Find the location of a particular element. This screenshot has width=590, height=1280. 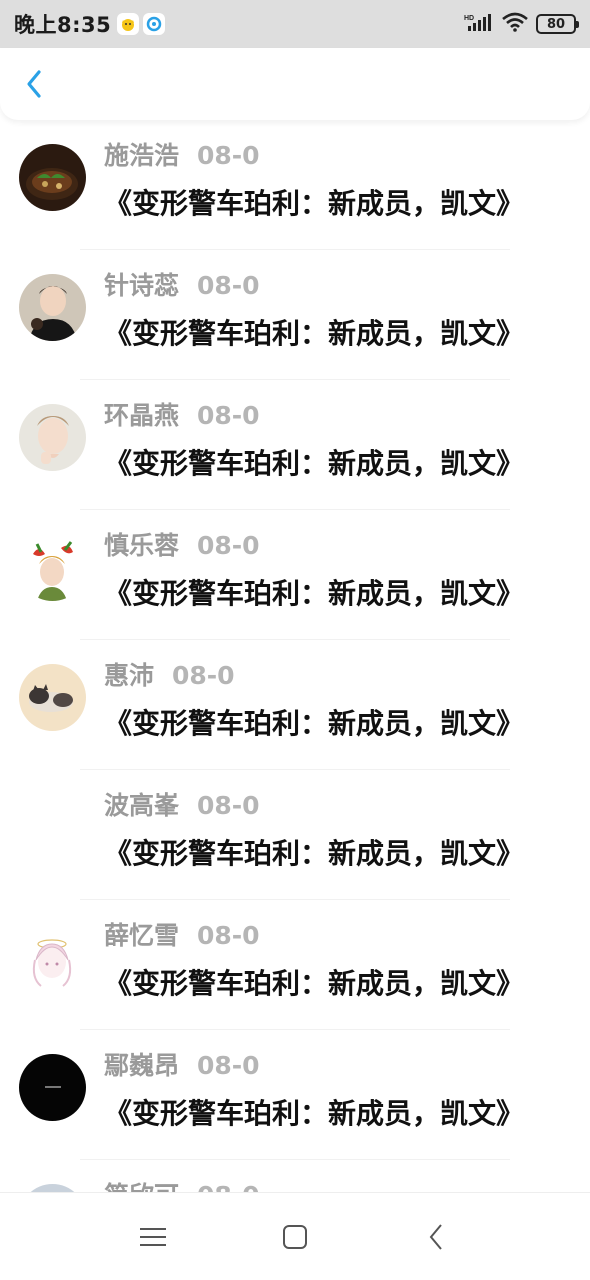

contact-name: 简欣可 is located at coordinates (141, 1184).